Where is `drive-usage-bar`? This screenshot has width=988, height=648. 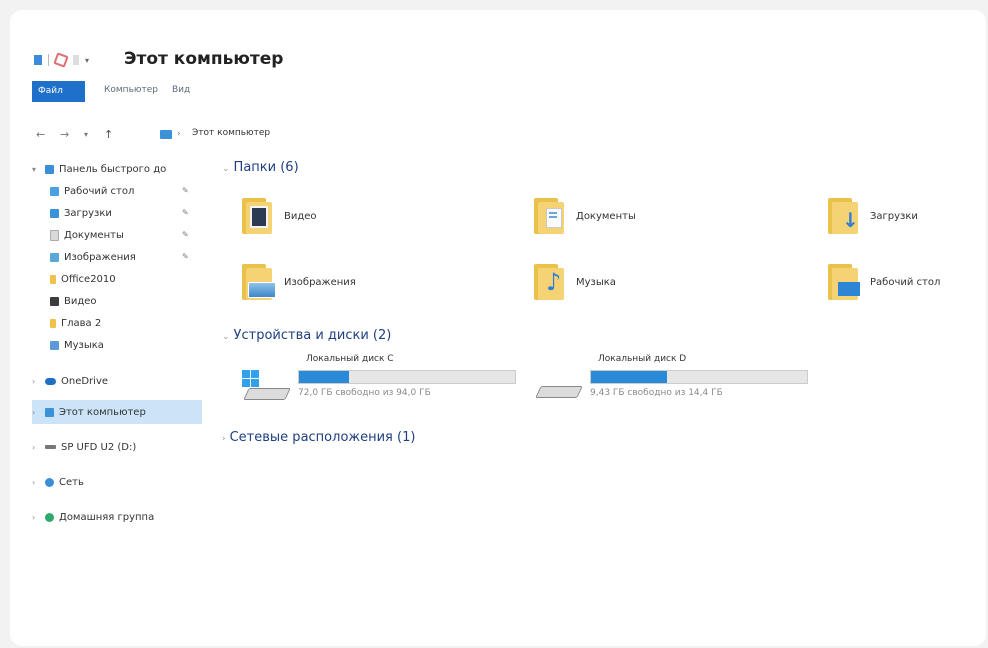 drive-usage-bar is located at coordinates (699, 377).